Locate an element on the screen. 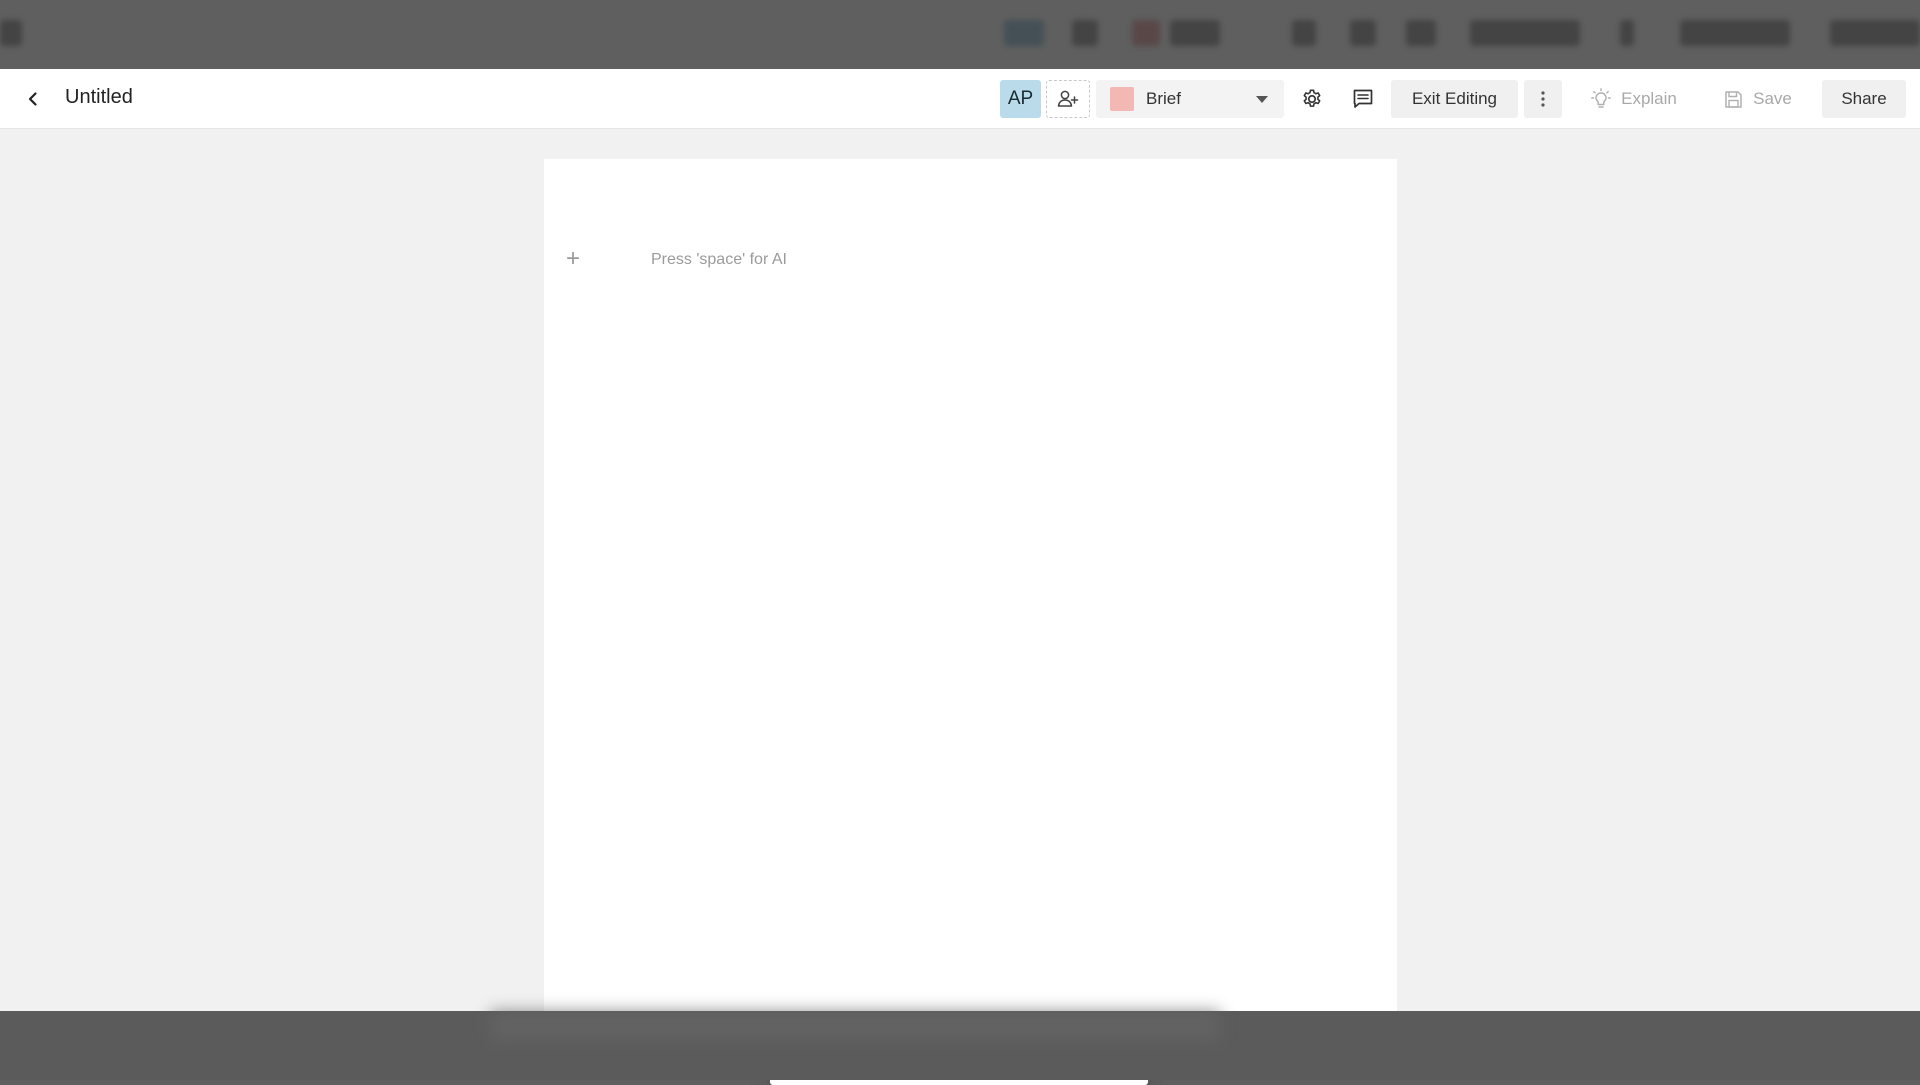  comment-icon is located at coordinates (1363, 98).